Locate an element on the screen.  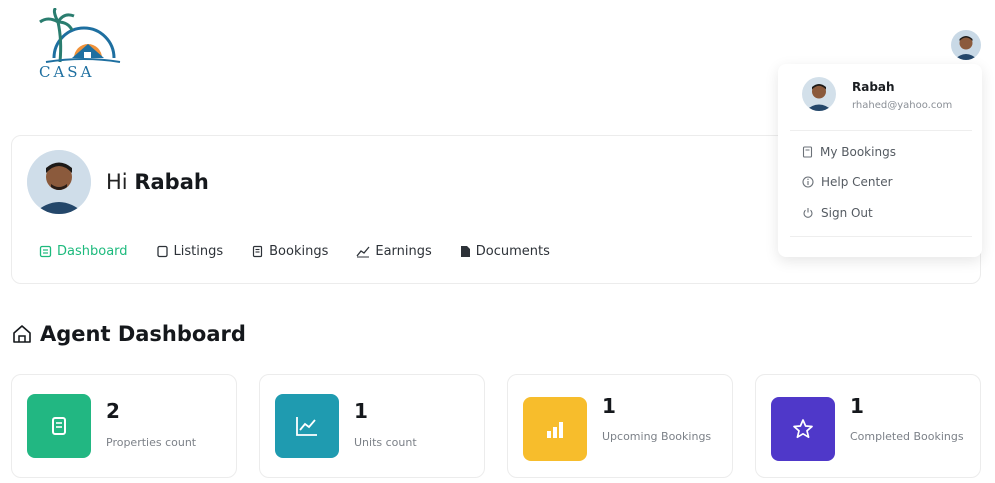
profile-avatar is located at coordinates (59, 182).